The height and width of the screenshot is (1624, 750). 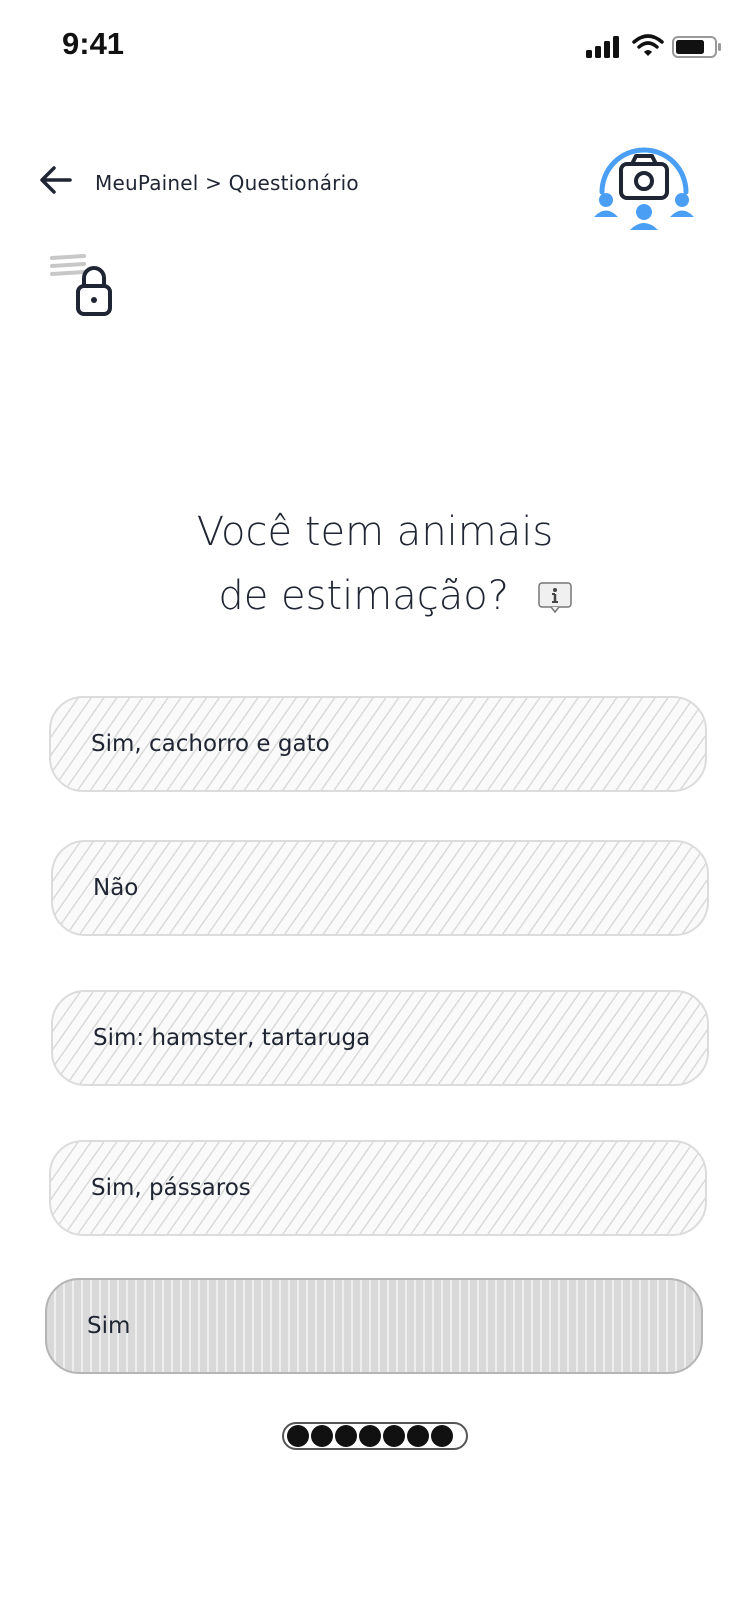 What do you see at coordinates (68, 265) in the screenshot?
I see `menu-lines-icon` at bounding box center [68, 265].